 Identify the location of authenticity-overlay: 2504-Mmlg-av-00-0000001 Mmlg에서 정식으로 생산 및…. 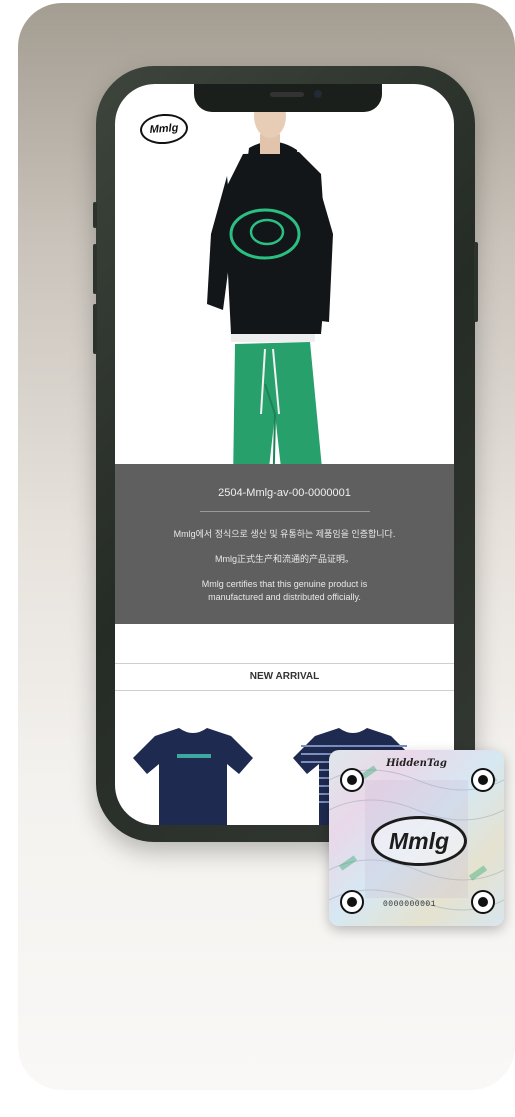
(284, 544).